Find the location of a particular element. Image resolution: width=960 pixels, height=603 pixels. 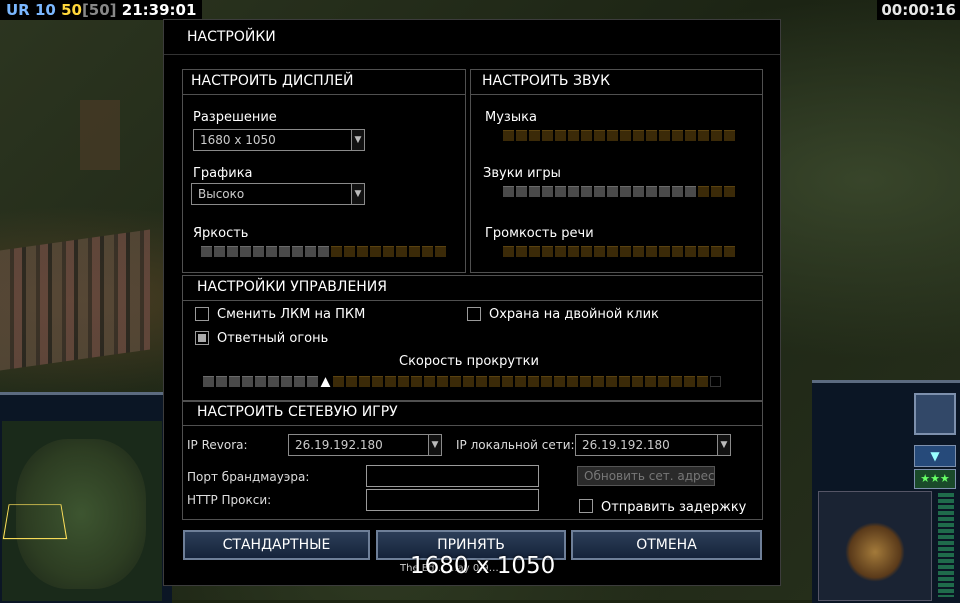

cancel-button: ОТМЕНА is located at coordinates (666, 545).